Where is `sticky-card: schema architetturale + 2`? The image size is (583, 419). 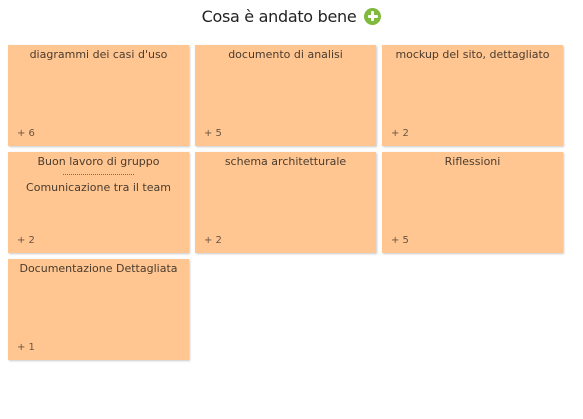
sticky-card: schema architetturale + 2 is located at coordinates (285, 202).